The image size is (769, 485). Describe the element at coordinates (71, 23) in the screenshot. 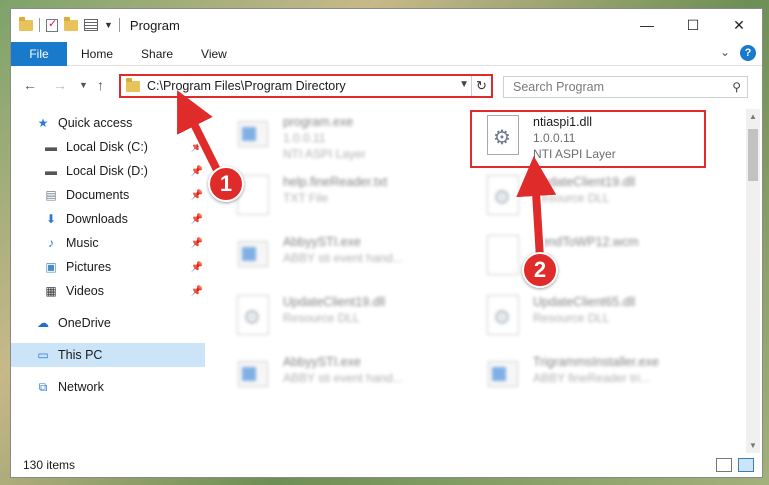

I see `new-folder-icon` at that location.